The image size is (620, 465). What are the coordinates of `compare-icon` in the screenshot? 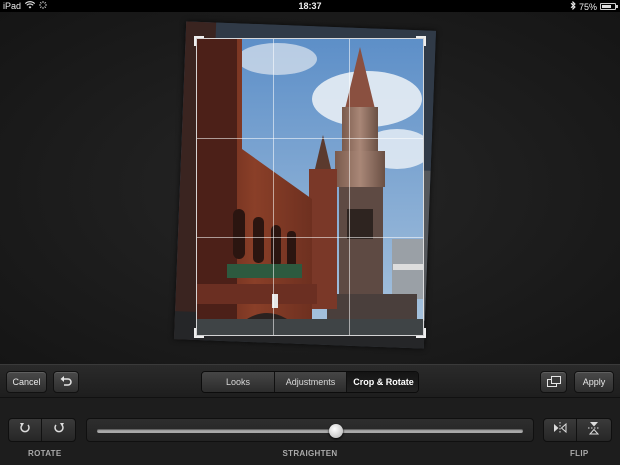 It's located at (553, 382).